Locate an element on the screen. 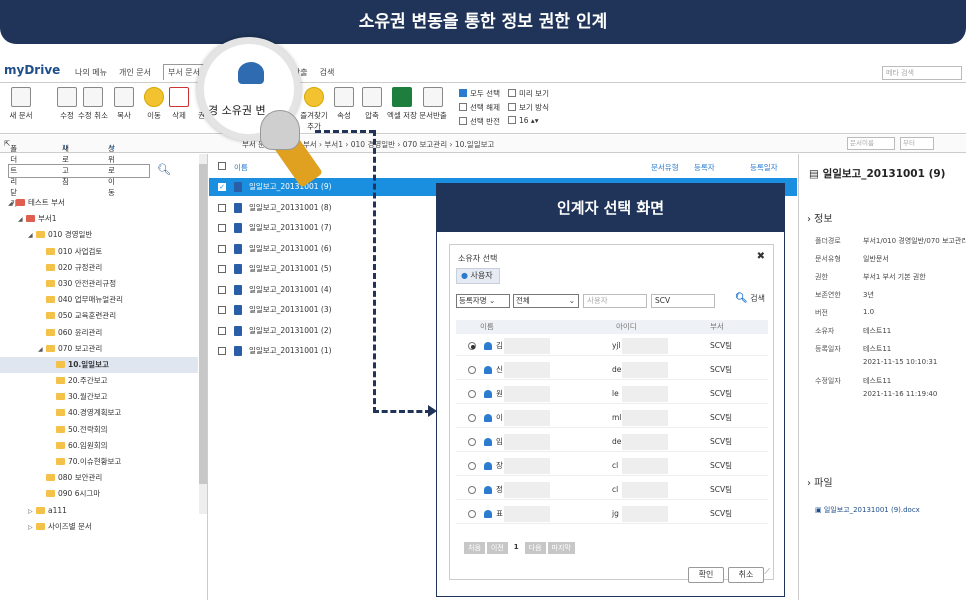 The image size is (966, 600). deselect-checkbox: 선택 해제 is located at coordinates (479, 107).